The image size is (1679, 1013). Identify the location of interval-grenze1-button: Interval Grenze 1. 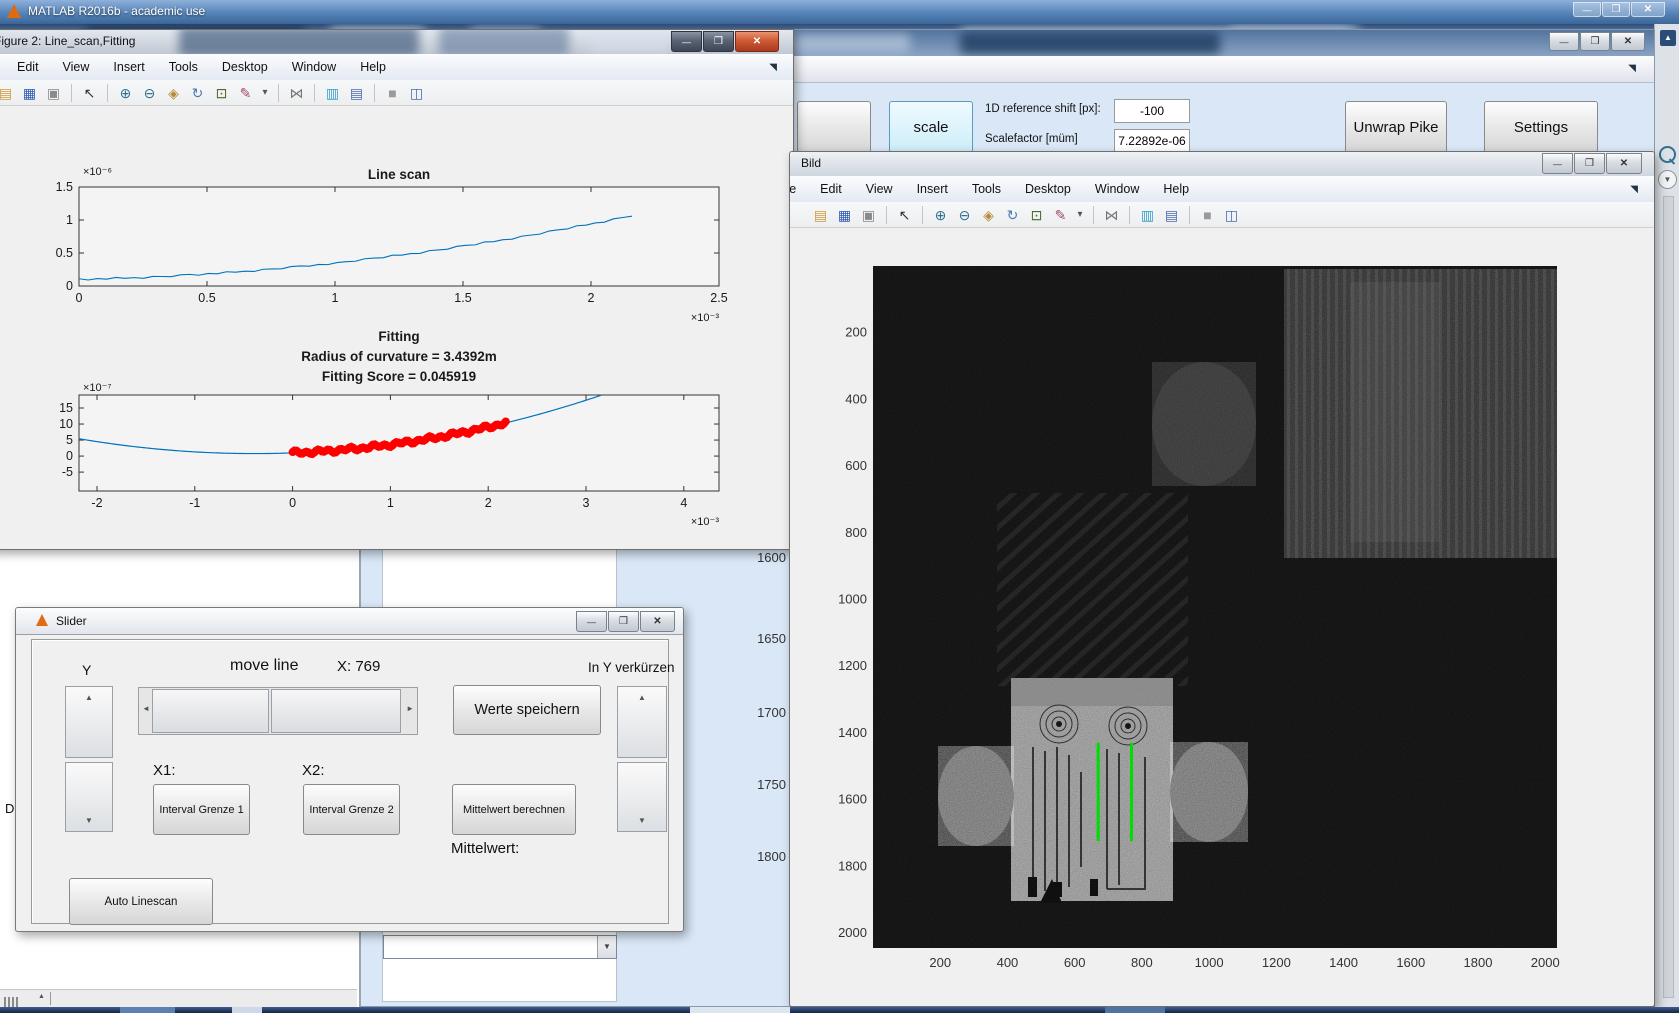
(201, 809).